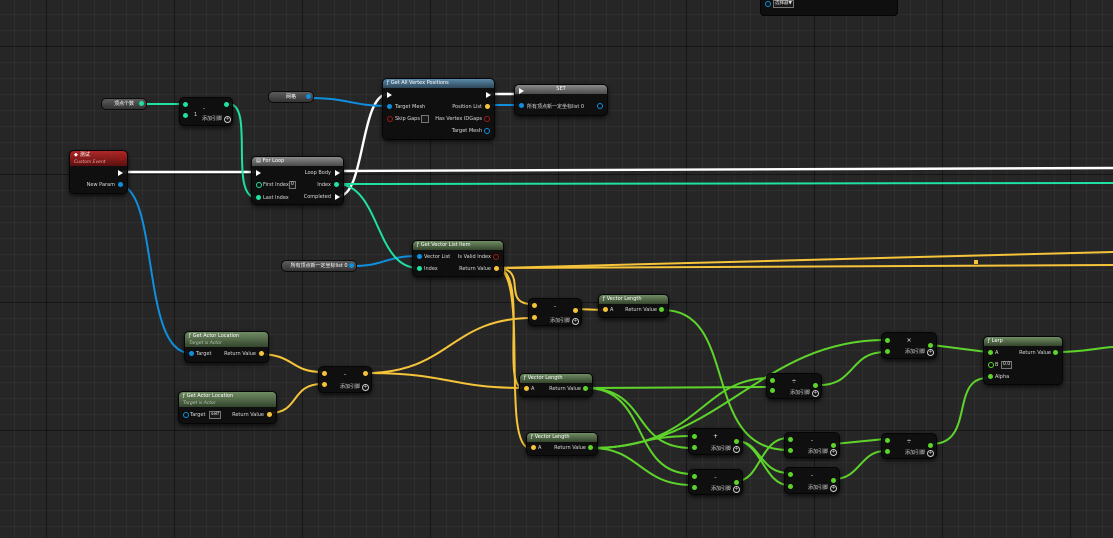 This screenshot has height=538, width=1113. What do you see at coordinates (185, 104) in the screenshot?
I see `input-a-pin` at bounding box center [185, 104].